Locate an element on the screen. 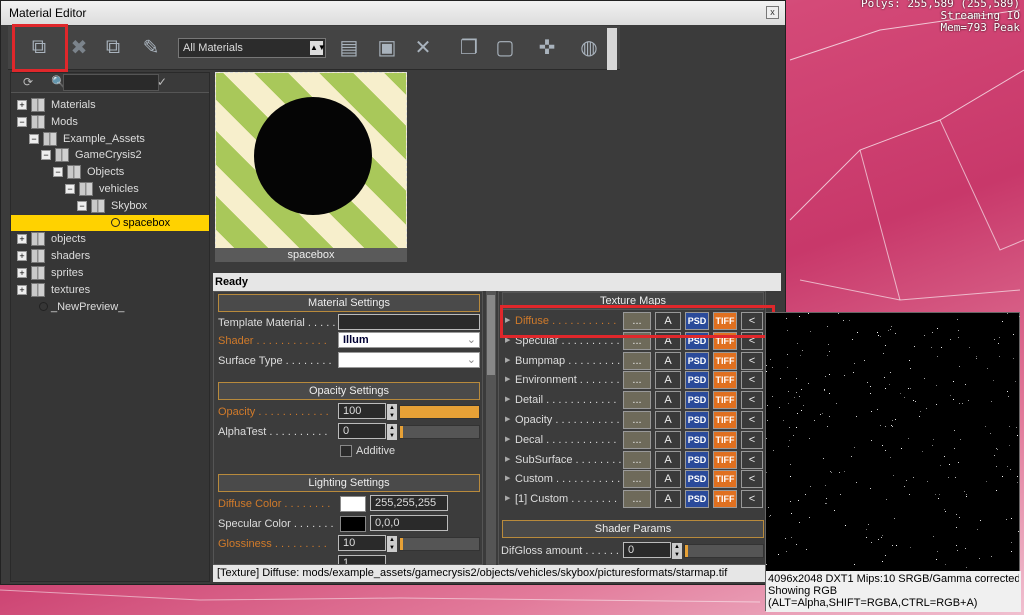 The height and width of the screenshot is (615, 1024). glossiness-slider is located at coordinates (439, 544).